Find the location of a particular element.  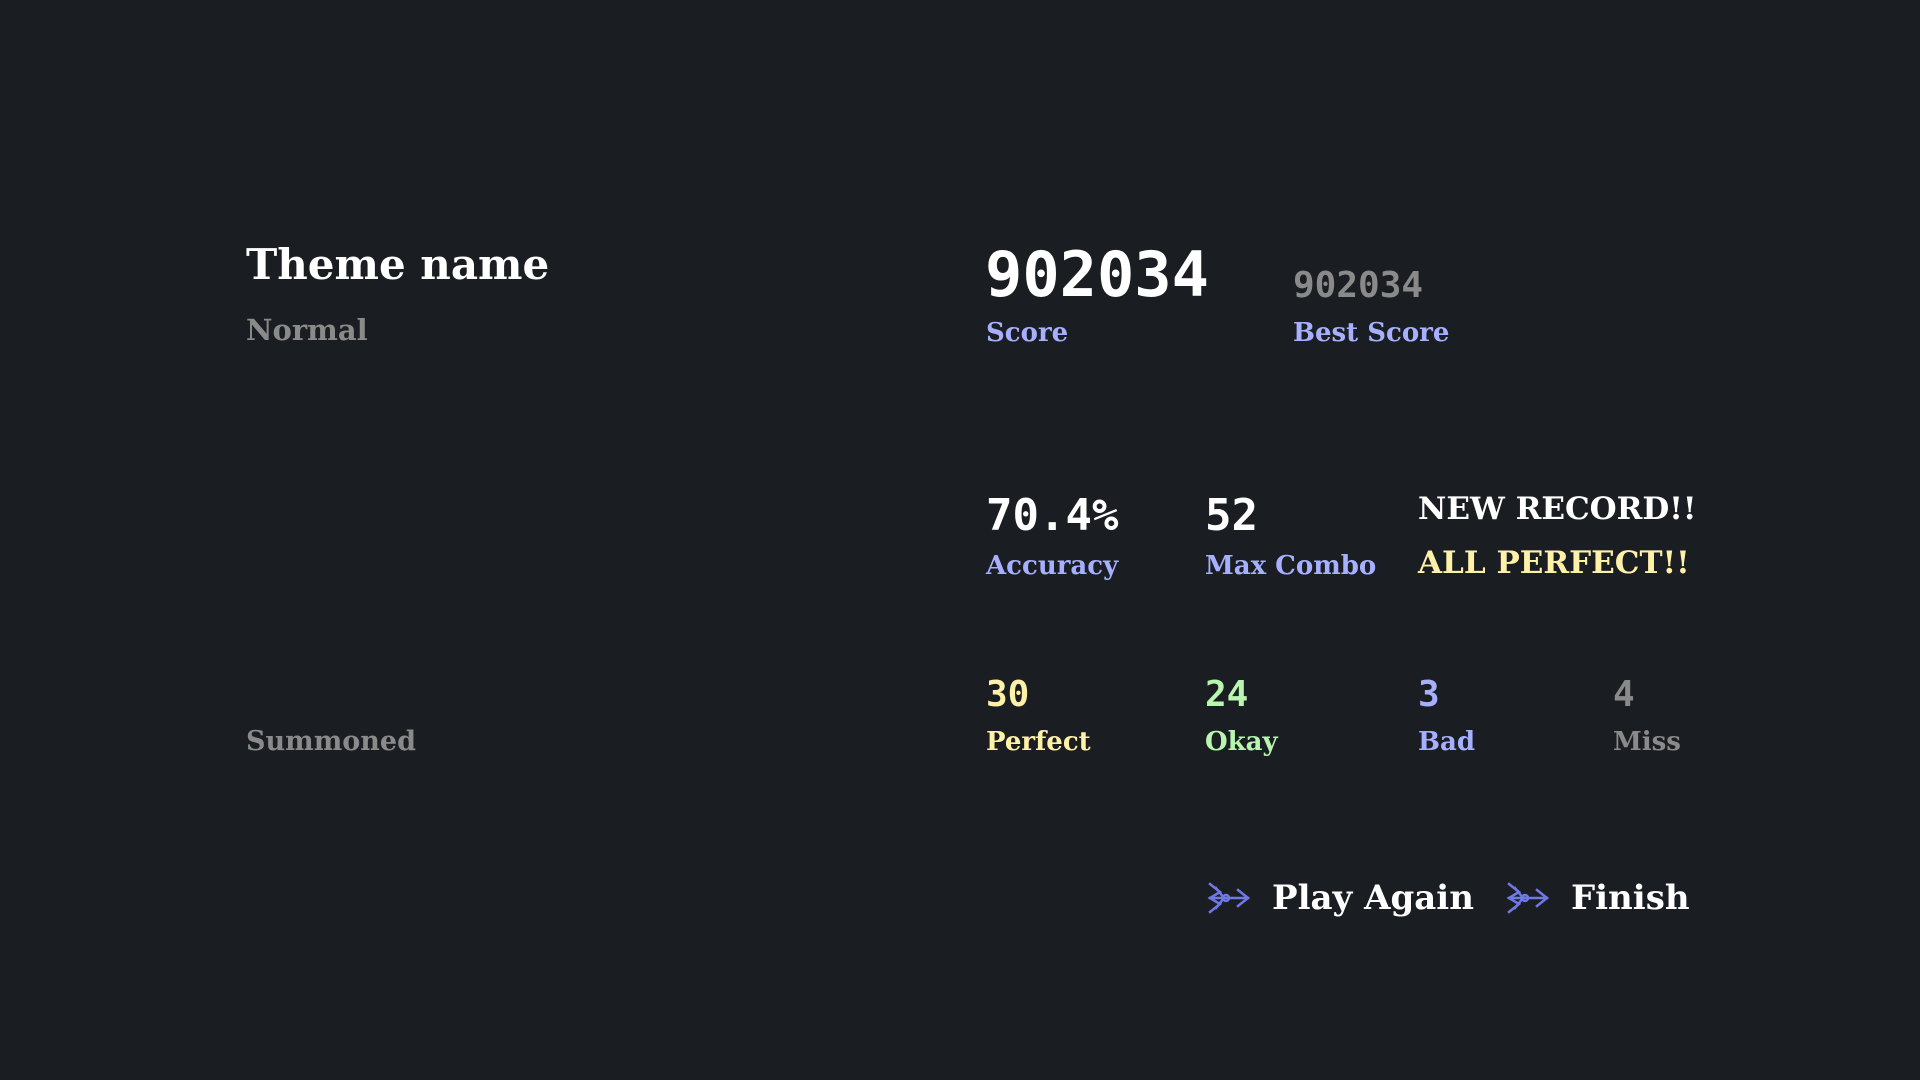

play-again-label: Play Again is located at coordinates (1373, 898).